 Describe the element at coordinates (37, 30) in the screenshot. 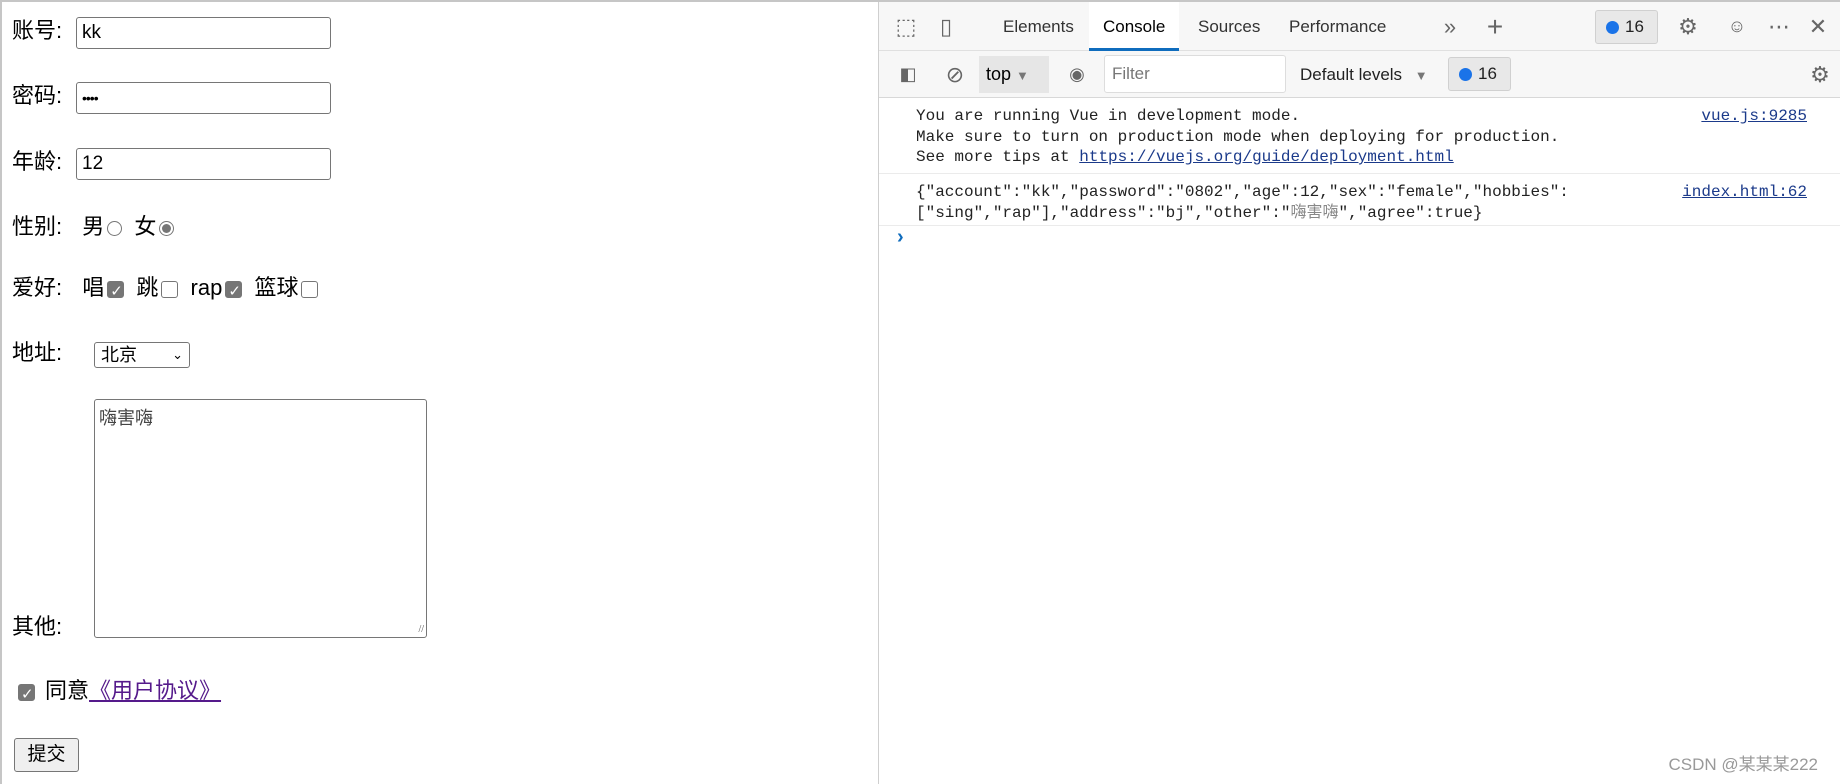

I see `account-label: 账号:` at that location.